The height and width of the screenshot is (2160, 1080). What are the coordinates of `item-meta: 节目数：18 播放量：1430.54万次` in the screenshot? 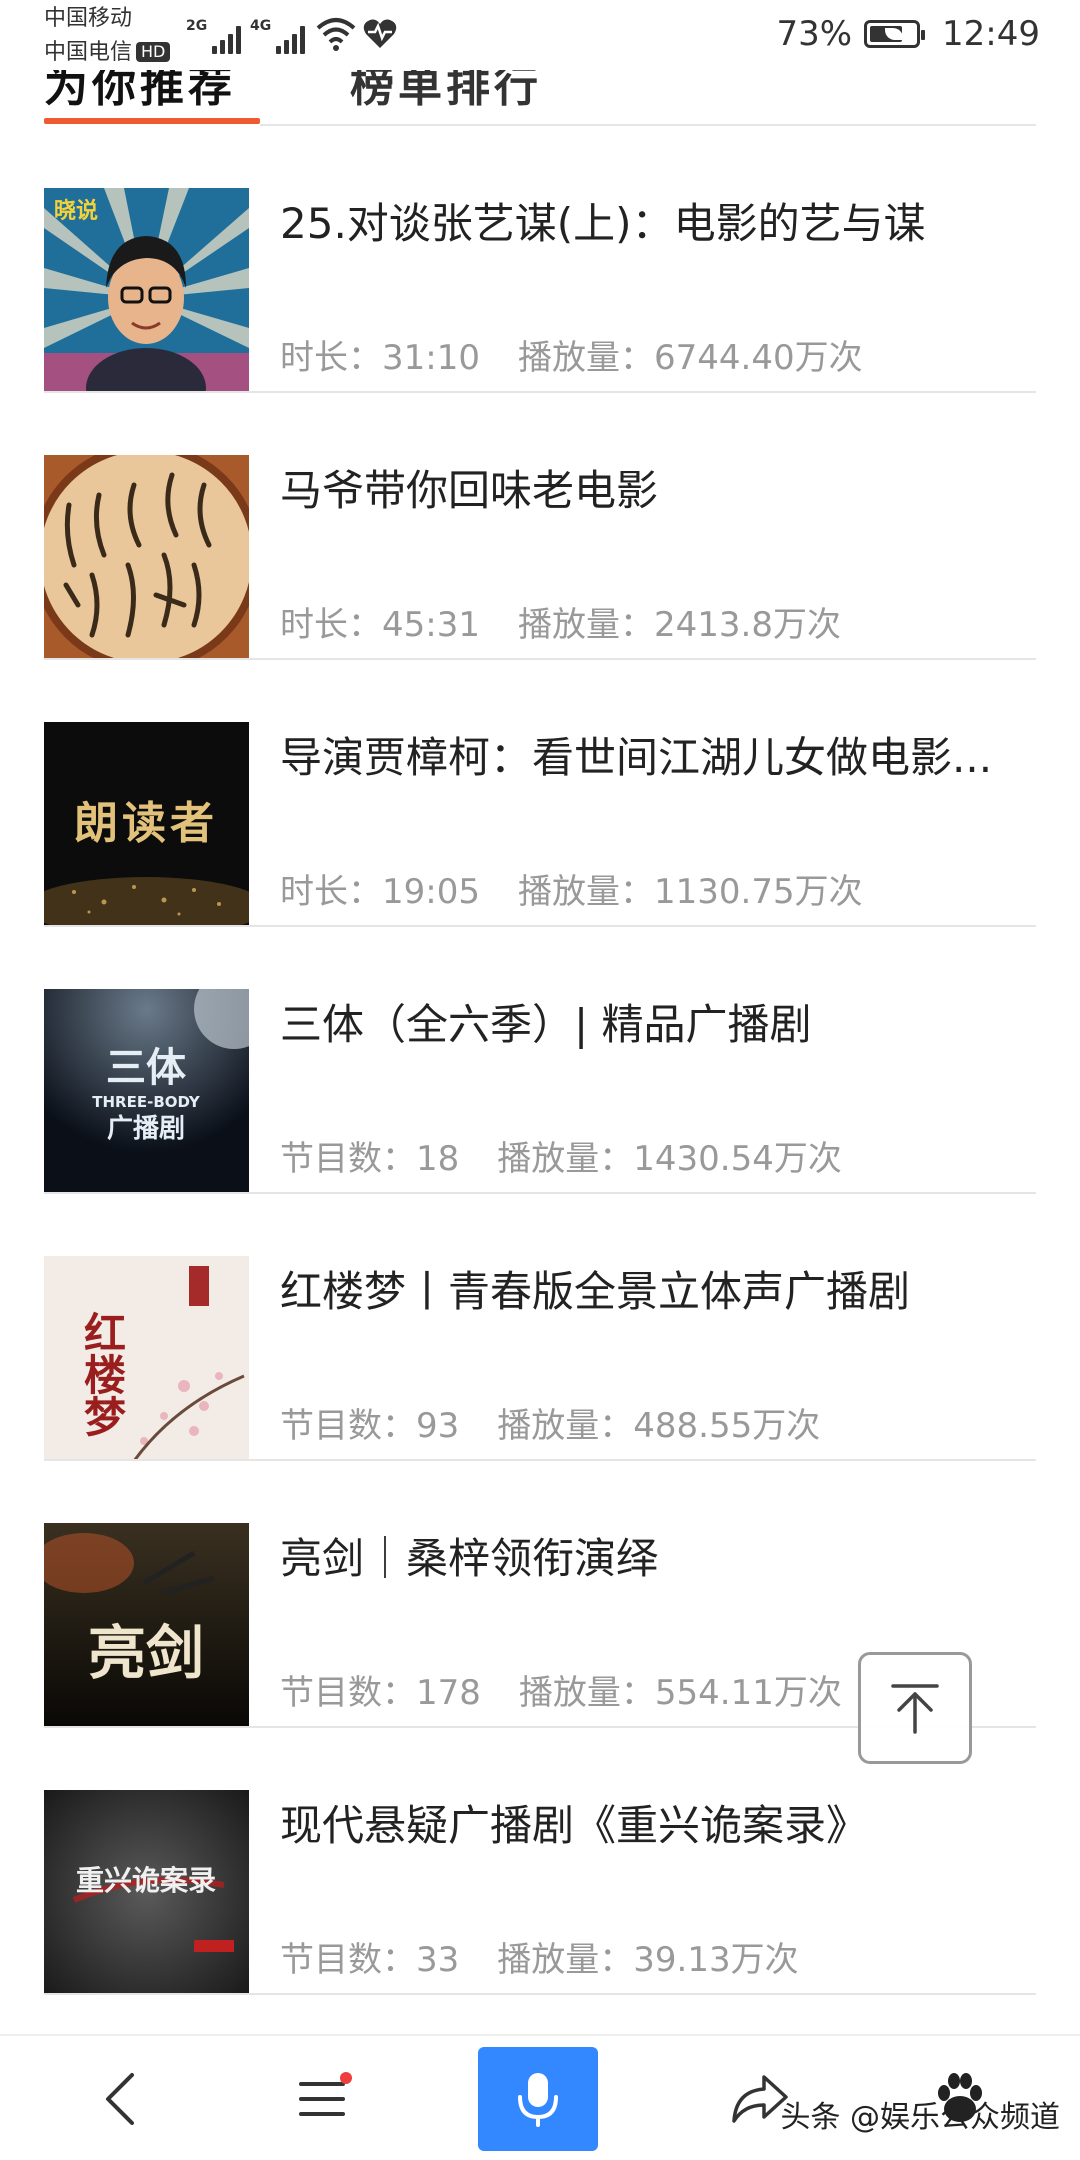 It's located at (561, 1159).